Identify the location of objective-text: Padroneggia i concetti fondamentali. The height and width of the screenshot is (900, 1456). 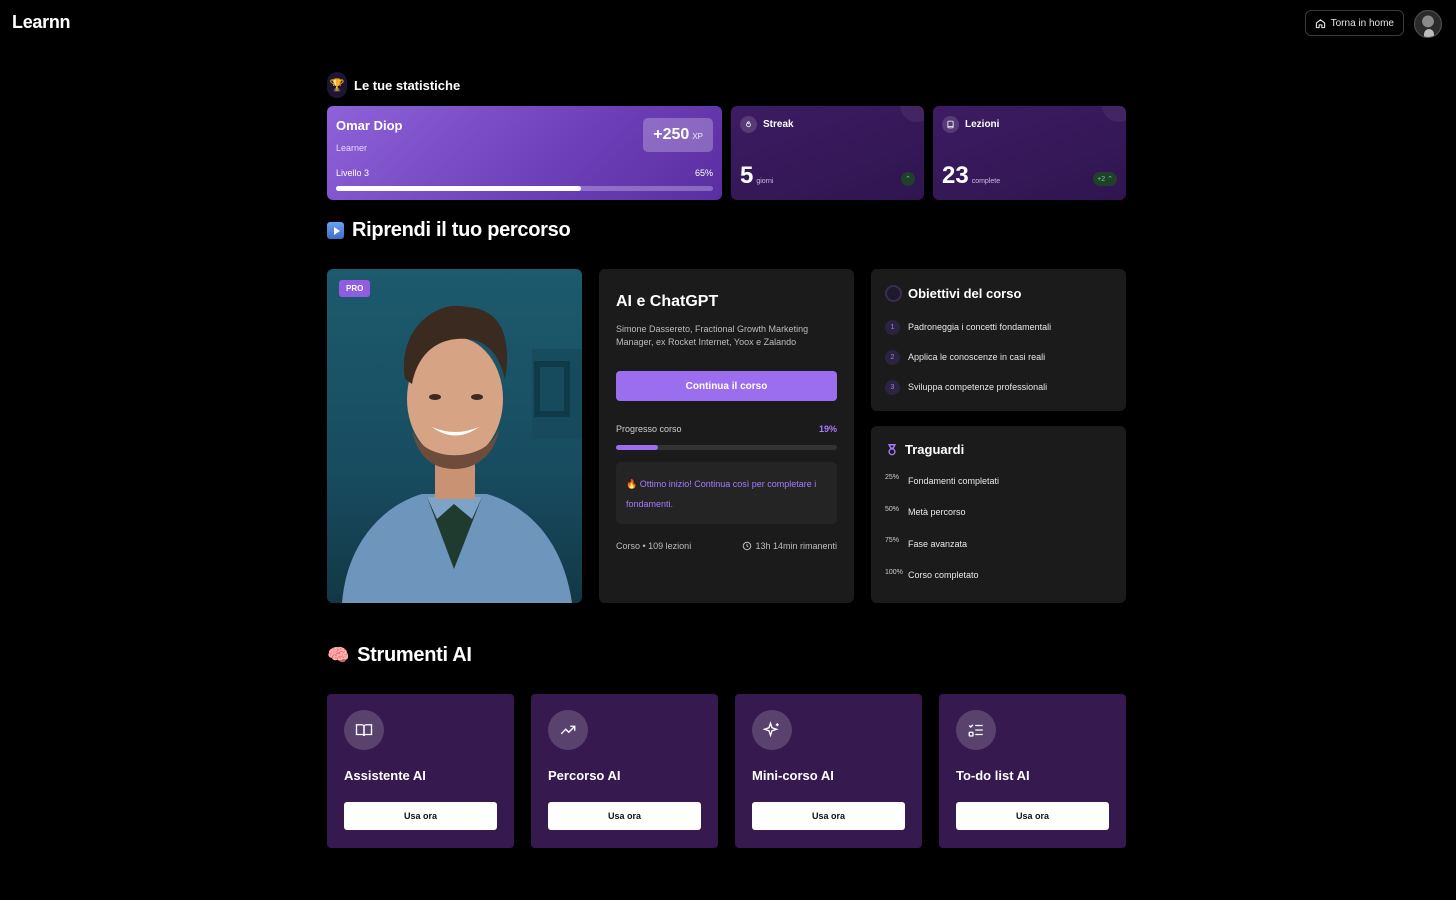
(980, 327).